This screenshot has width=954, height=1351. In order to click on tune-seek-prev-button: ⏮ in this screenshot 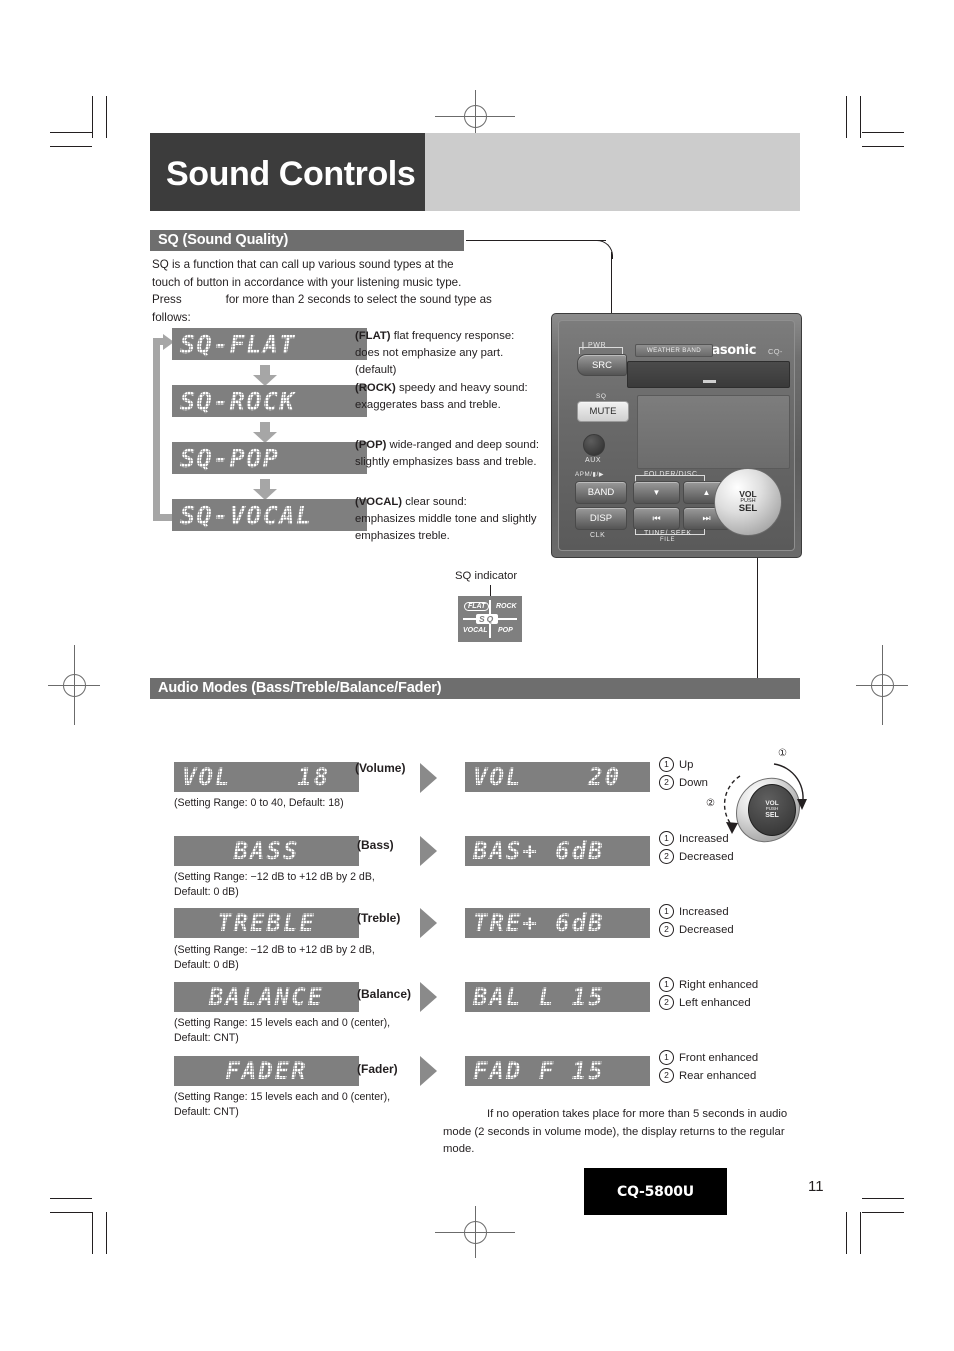, I will do `click(656, 518)`.